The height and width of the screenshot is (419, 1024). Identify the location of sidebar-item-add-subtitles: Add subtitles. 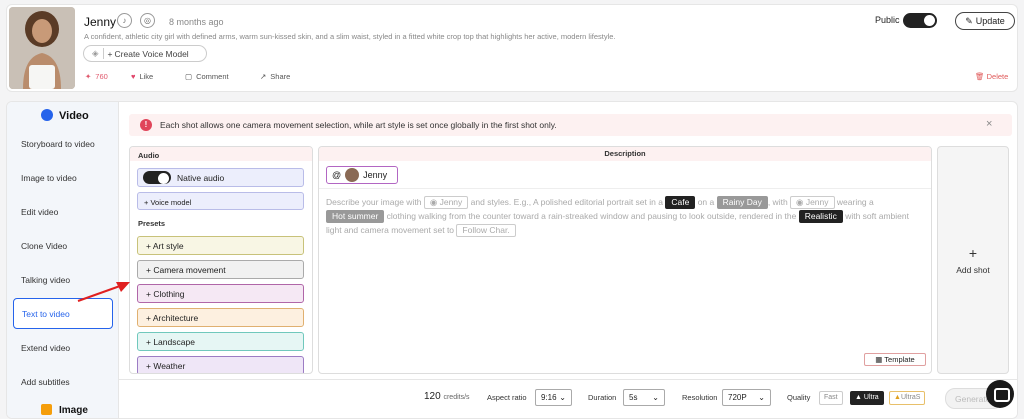
(45, 382).